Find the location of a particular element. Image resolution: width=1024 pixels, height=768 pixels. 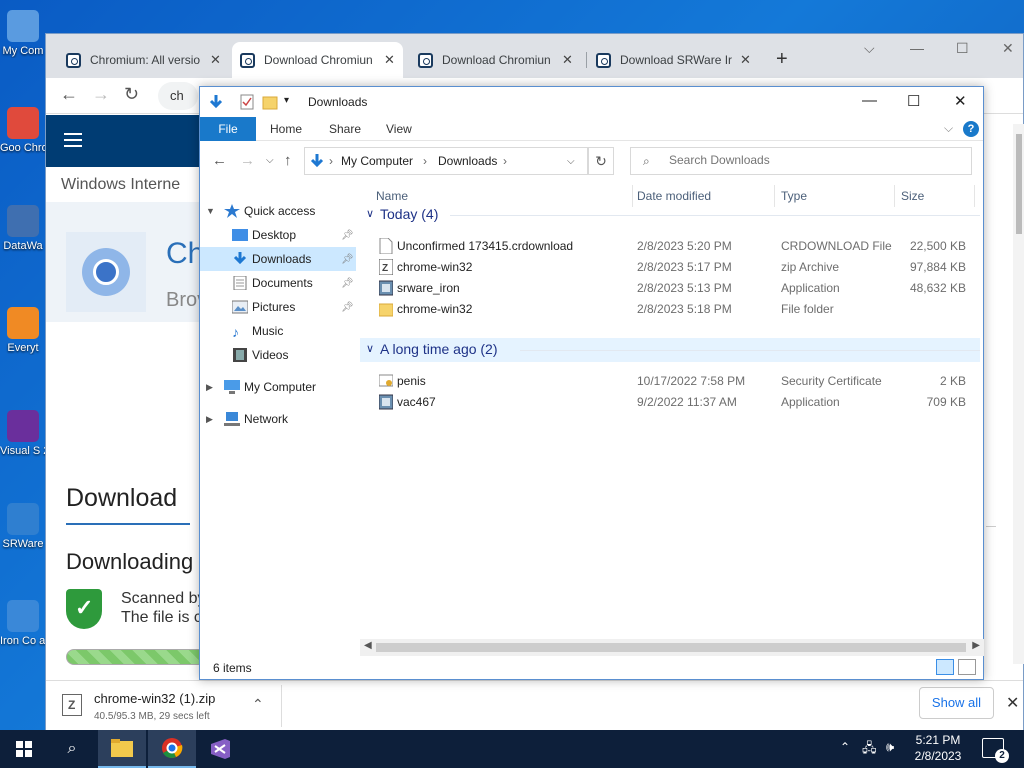

up-icon: ↑ is located at coordinates (288, 160).